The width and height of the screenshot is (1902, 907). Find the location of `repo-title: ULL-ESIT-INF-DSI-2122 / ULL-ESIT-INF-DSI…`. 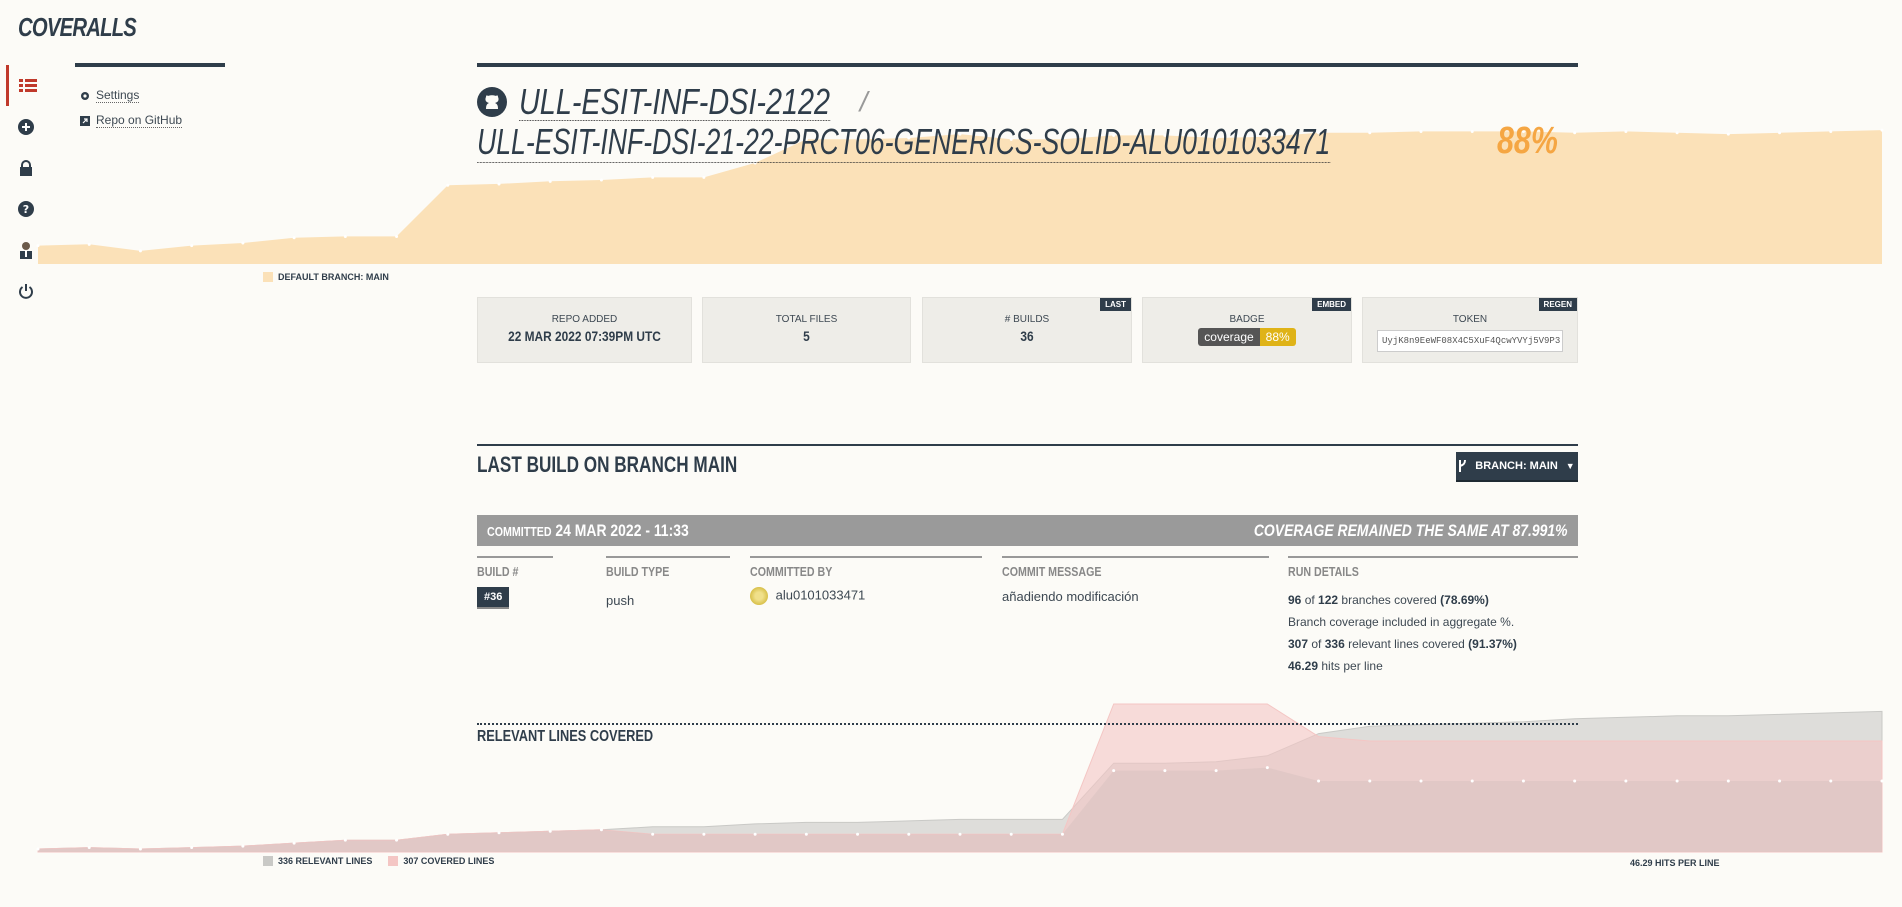

repo-title: ULL-ESIT-INF-DSI-2122 / ULL-ESIT-INF-DSI… is located at coordinates (1053, 122).